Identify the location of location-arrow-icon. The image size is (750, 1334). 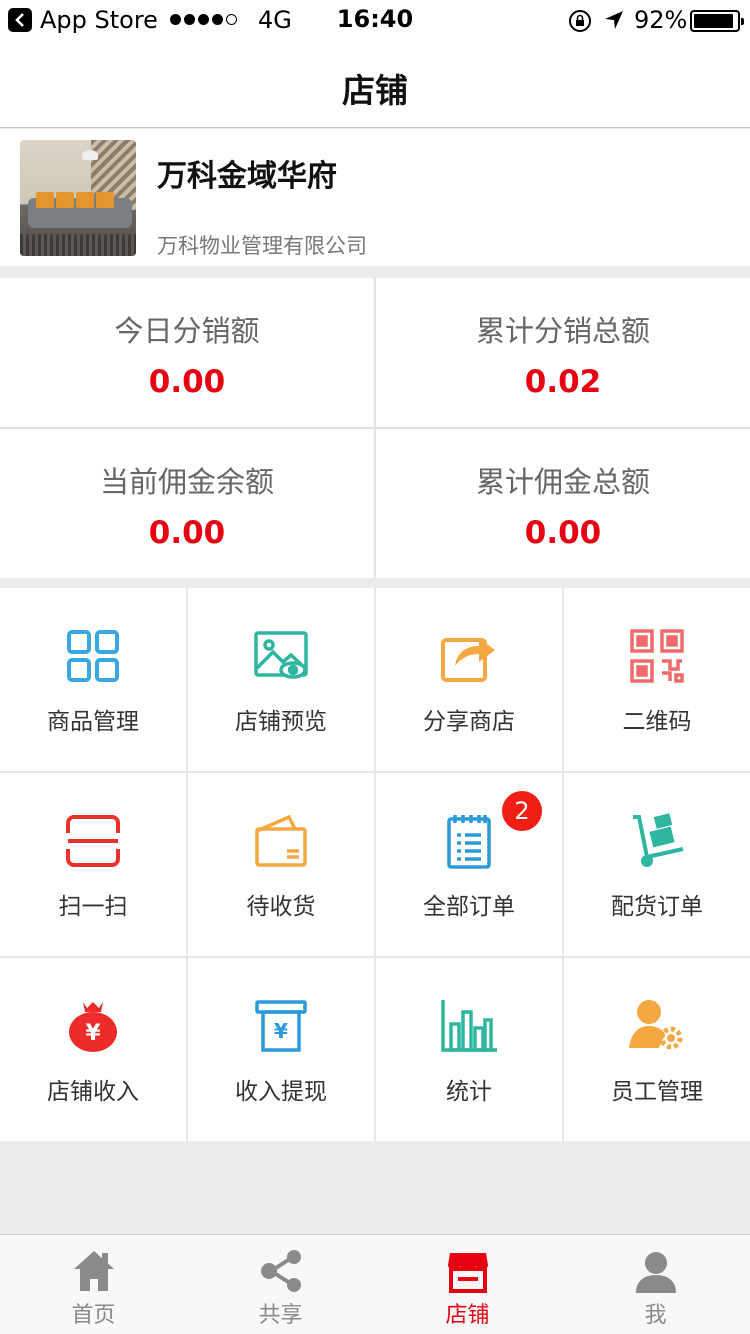
(614, 23).